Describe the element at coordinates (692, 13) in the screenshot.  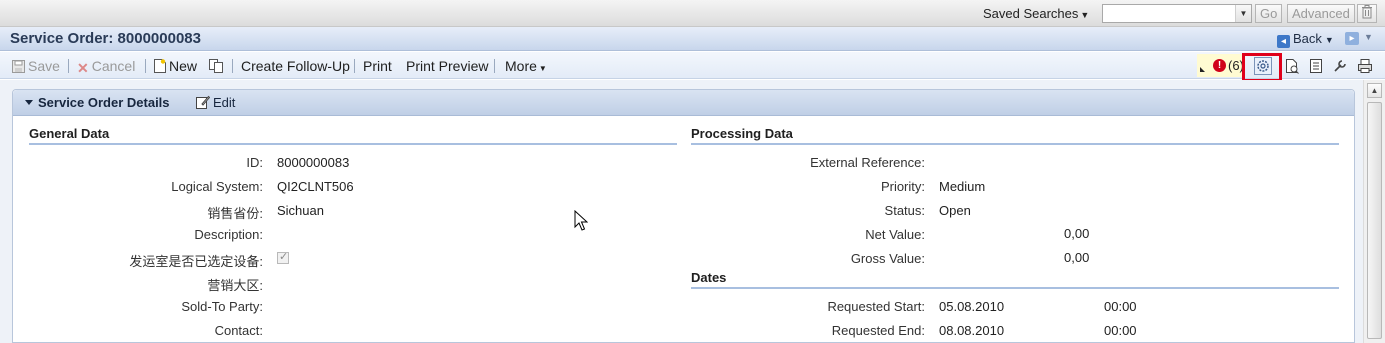
I see `top-search-bar: Saved Searches ▼ ▼ Go Advanced` at that location.